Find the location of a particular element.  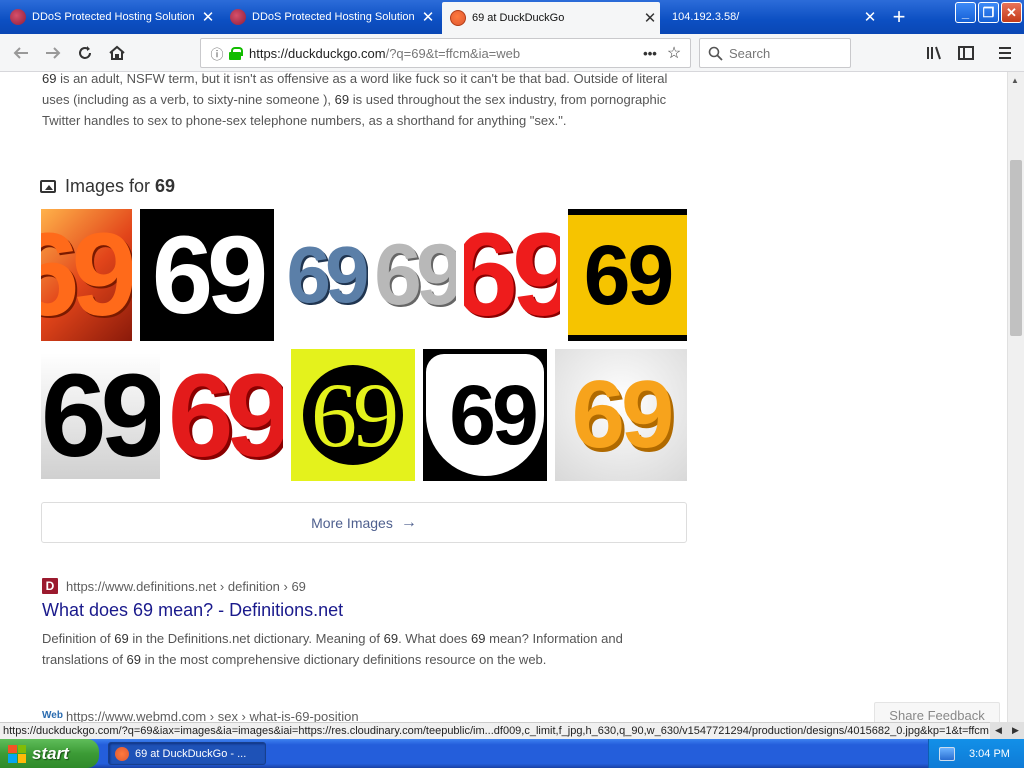

tab-title: 69 at DuckDuckGo is located at coordinates (518, 18).